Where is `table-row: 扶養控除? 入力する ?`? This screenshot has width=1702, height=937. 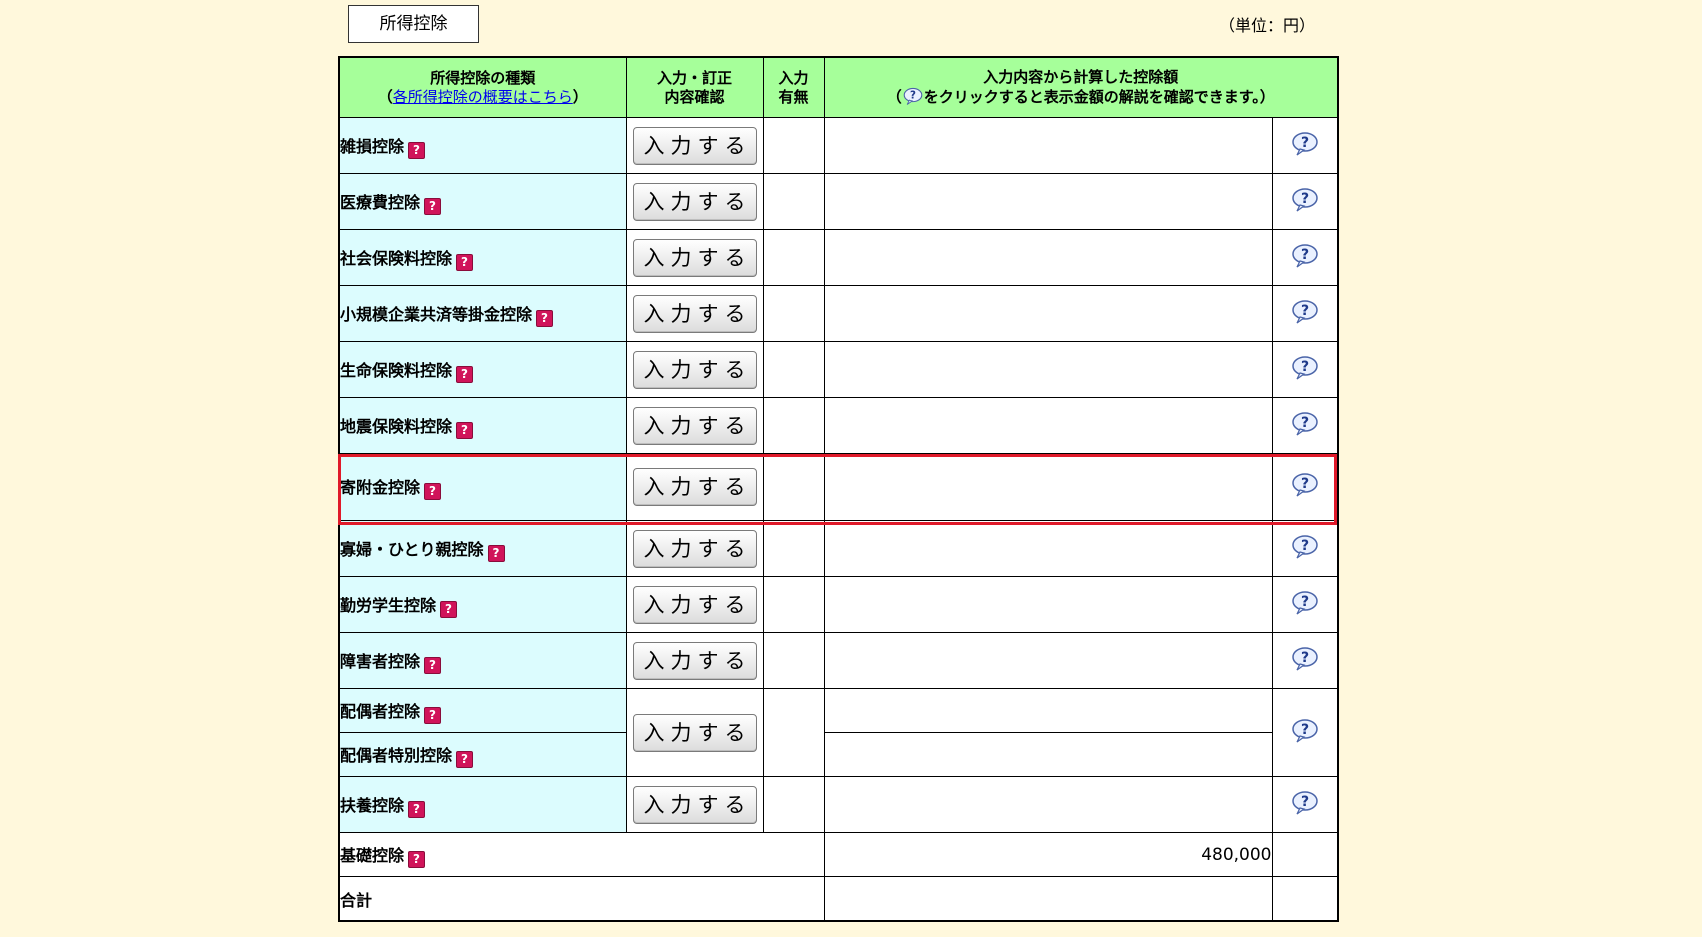
table-row: 扶養控除? 入力する ? is located at coordinates (838, 804).